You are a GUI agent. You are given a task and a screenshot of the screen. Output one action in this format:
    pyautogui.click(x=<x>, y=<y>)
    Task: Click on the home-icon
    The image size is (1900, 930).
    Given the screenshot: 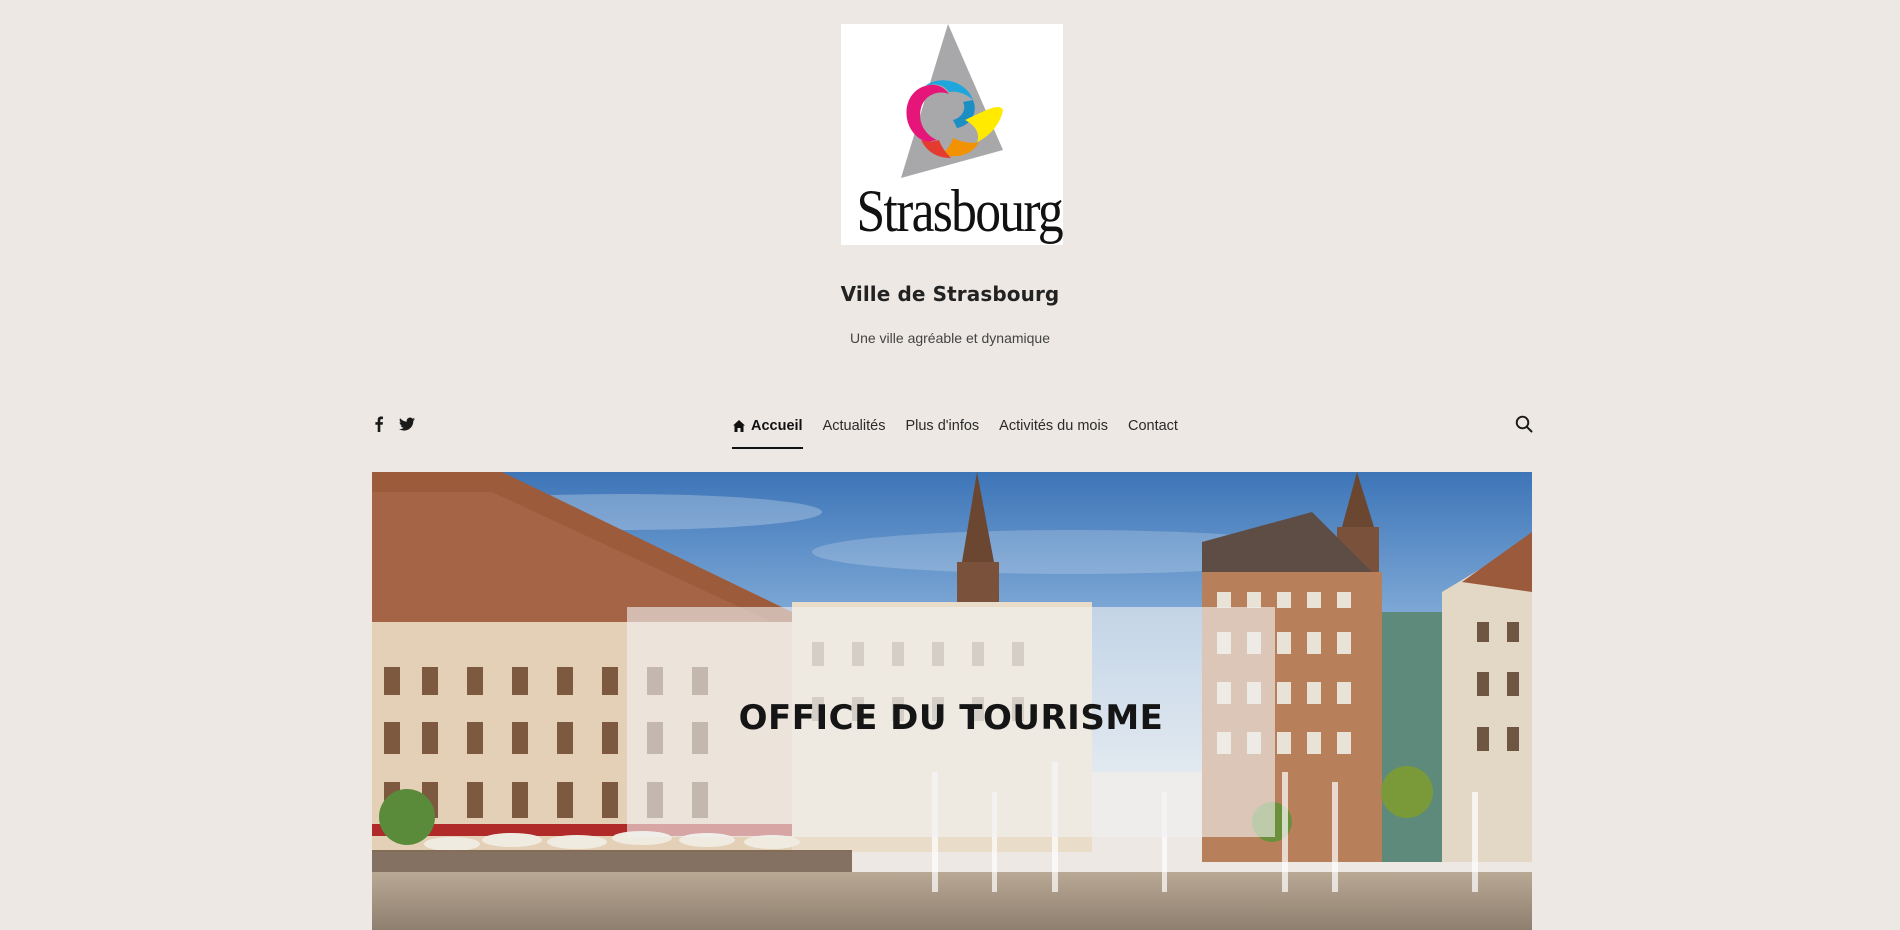 What is the action you would take?
    pyautogui.click(x=739, y=426)
    